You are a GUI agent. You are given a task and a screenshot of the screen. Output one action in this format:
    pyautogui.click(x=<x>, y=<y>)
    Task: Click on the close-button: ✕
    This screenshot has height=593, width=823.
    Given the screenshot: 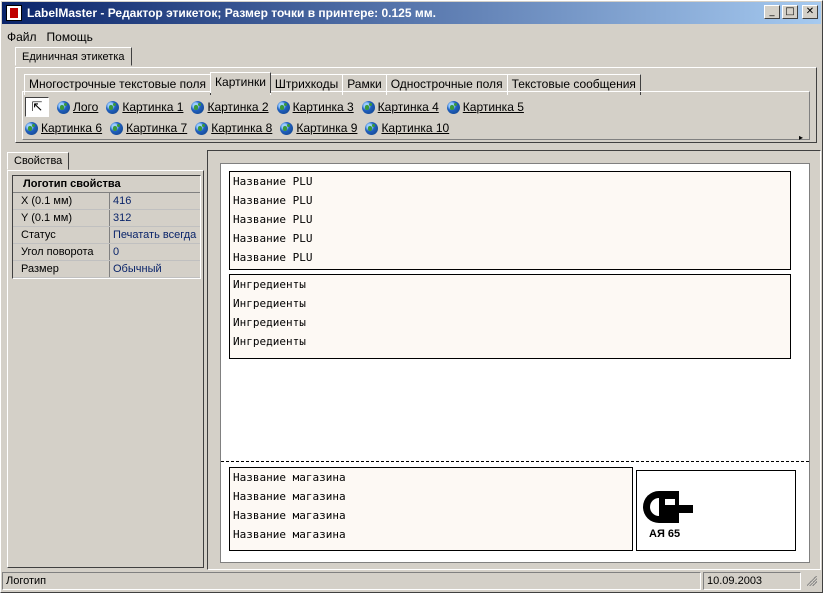 What is the action you would take?
    pyautogui.click(x=810, y=12)
    